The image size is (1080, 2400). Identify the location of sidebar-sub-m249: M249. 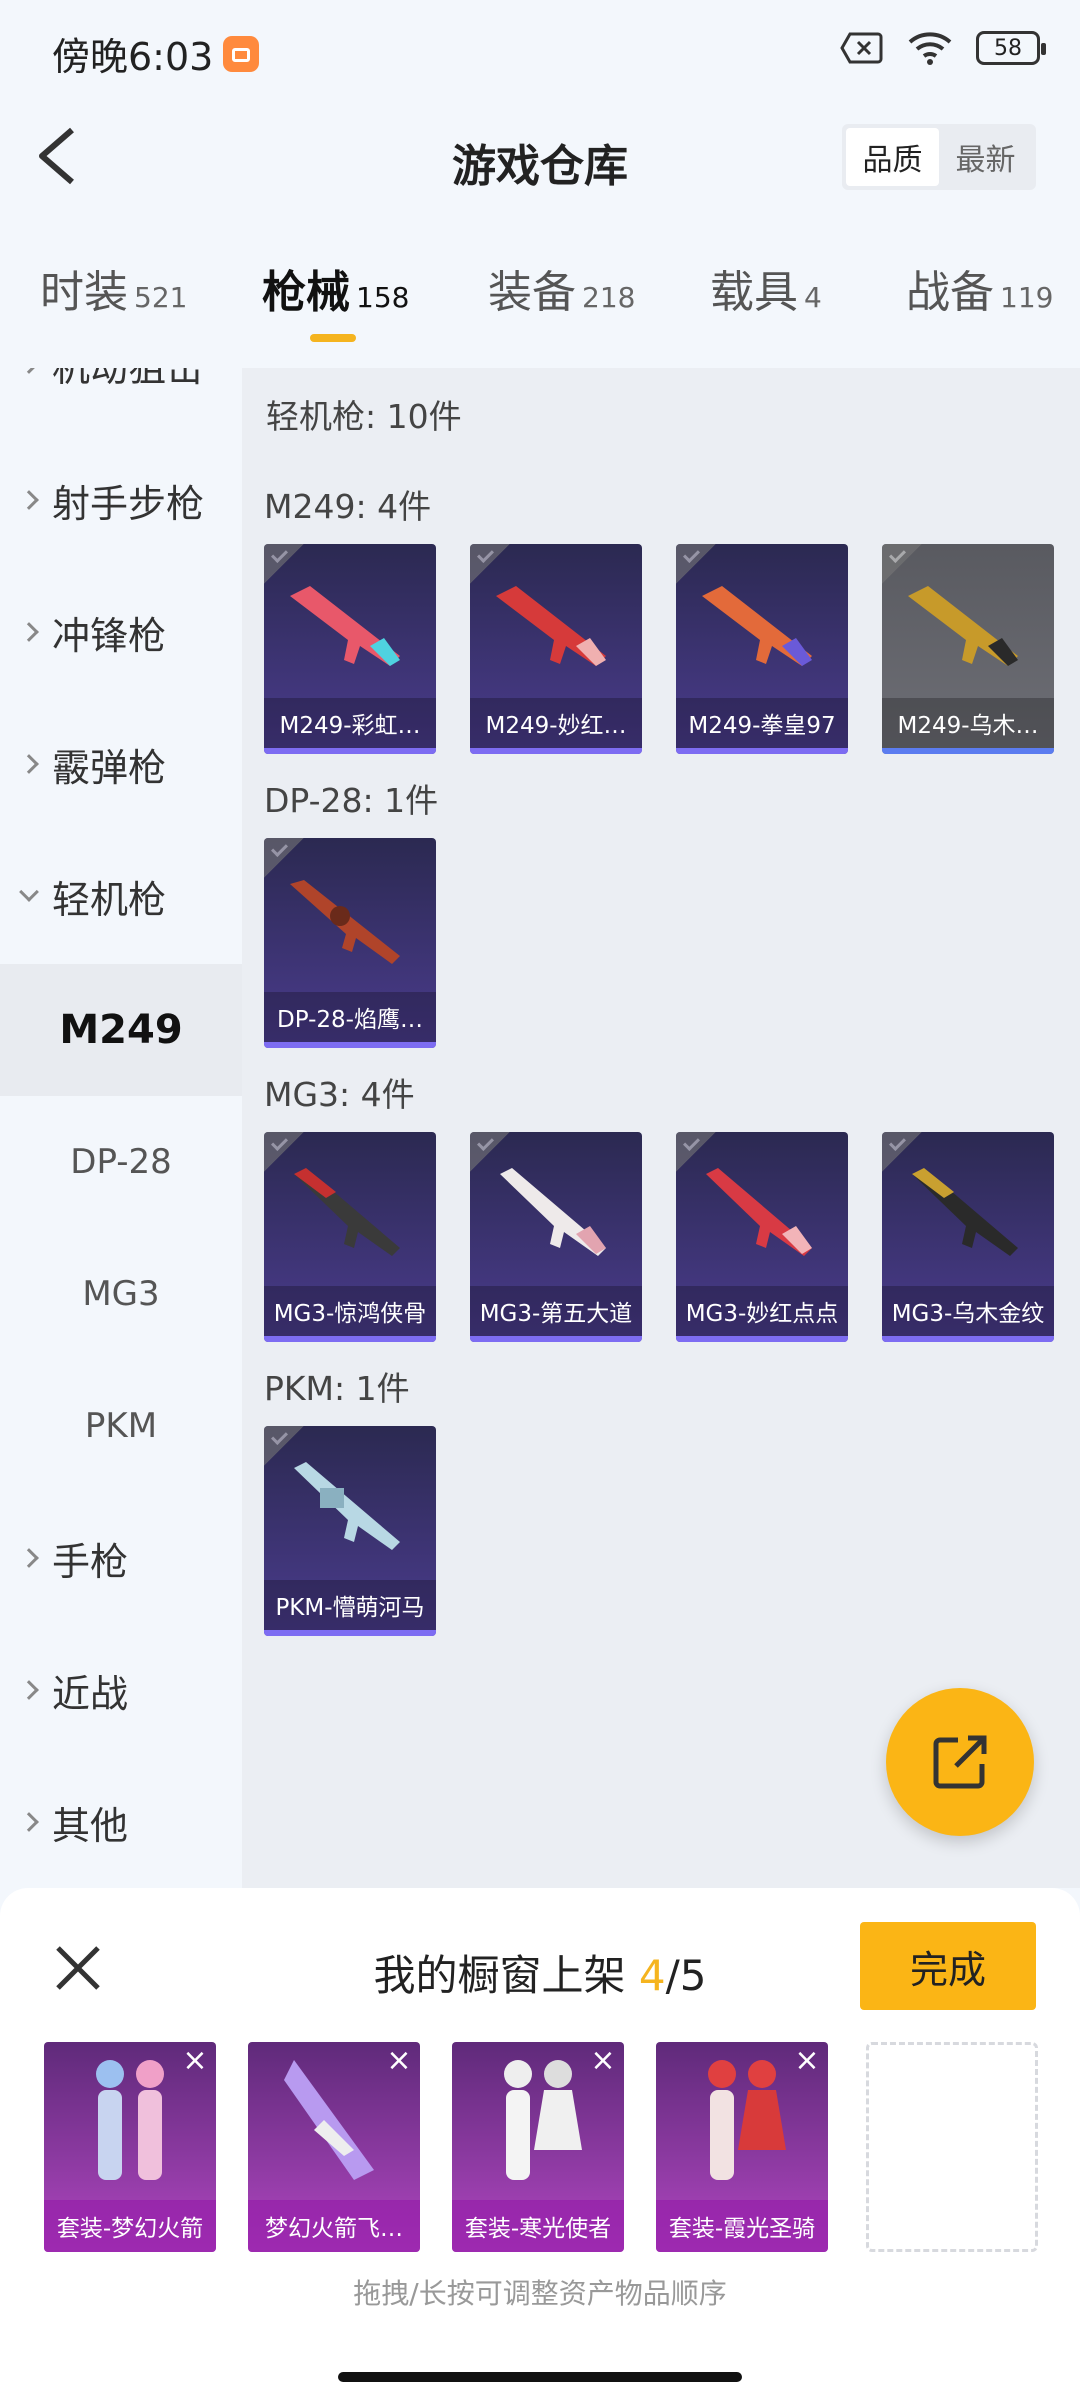
(121, 1030).